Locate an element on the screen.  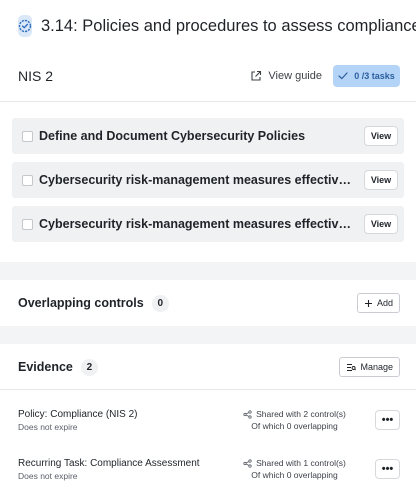
tasks-progress-label: 0 /3 tasks is located at coordinates (374, 76).